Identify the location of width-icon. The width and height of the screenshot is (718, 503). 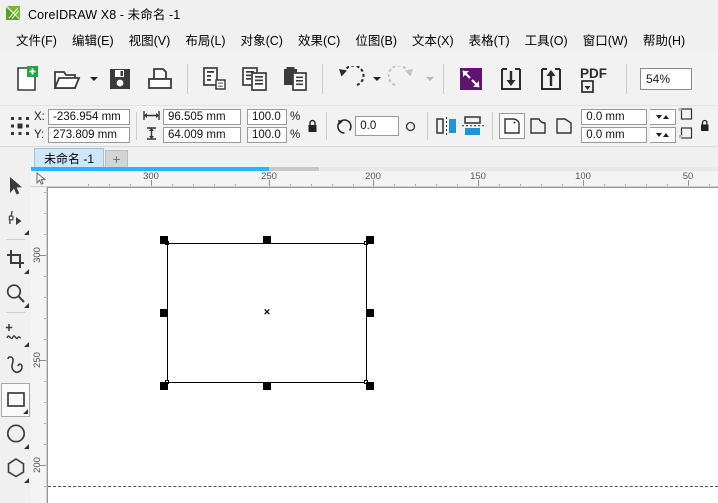
(151, 117).